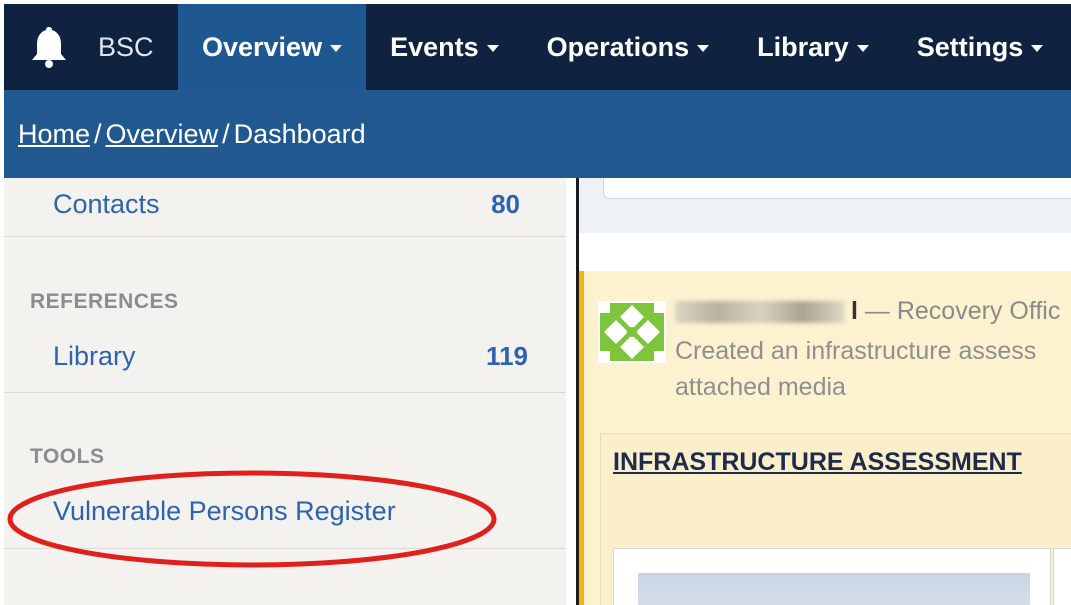 Image resolution: width=1071 pixels, height=605 pixels. I want to click on nav-settings: Settings, so click(980, 47).